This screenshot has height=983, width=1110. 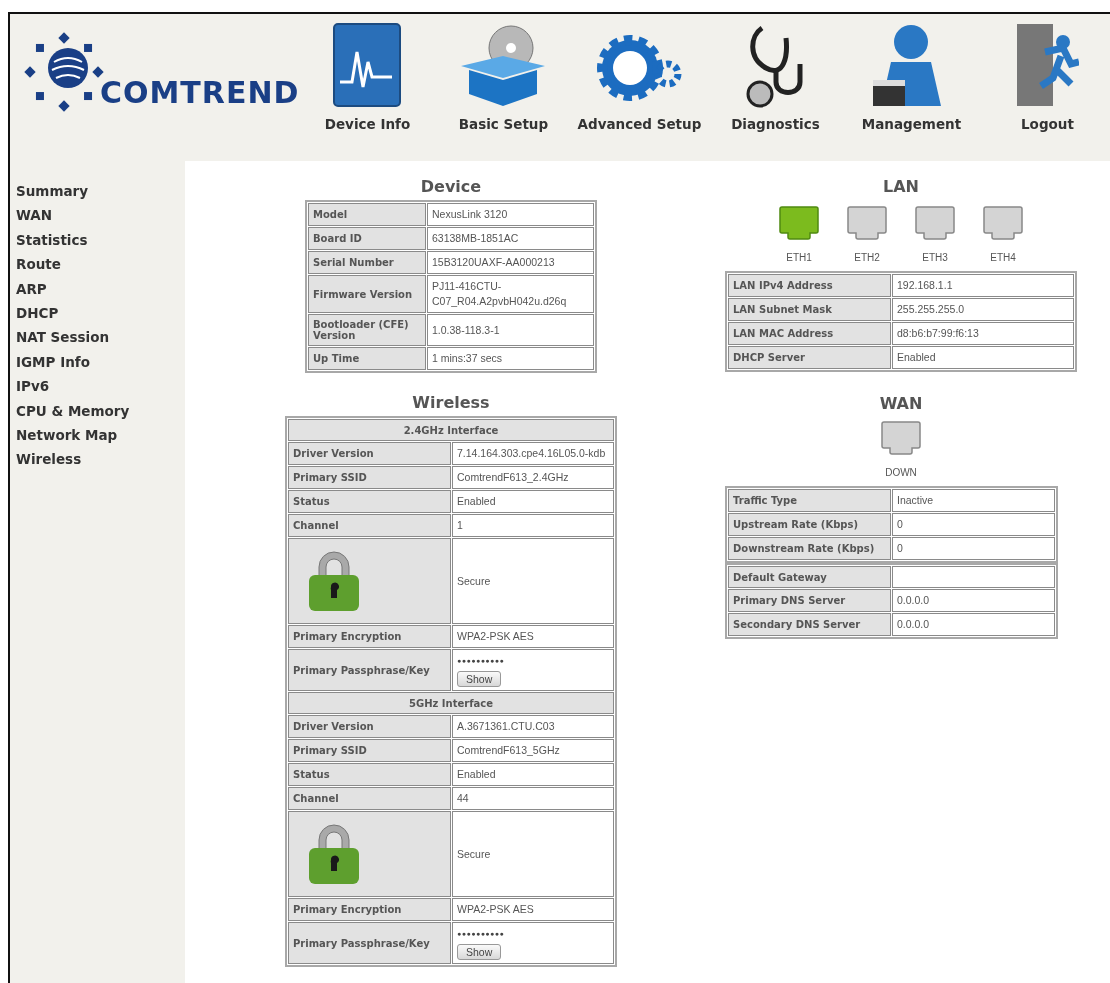 I want to click on row-value: 255.255.255.0, so click(x=983, y=309).